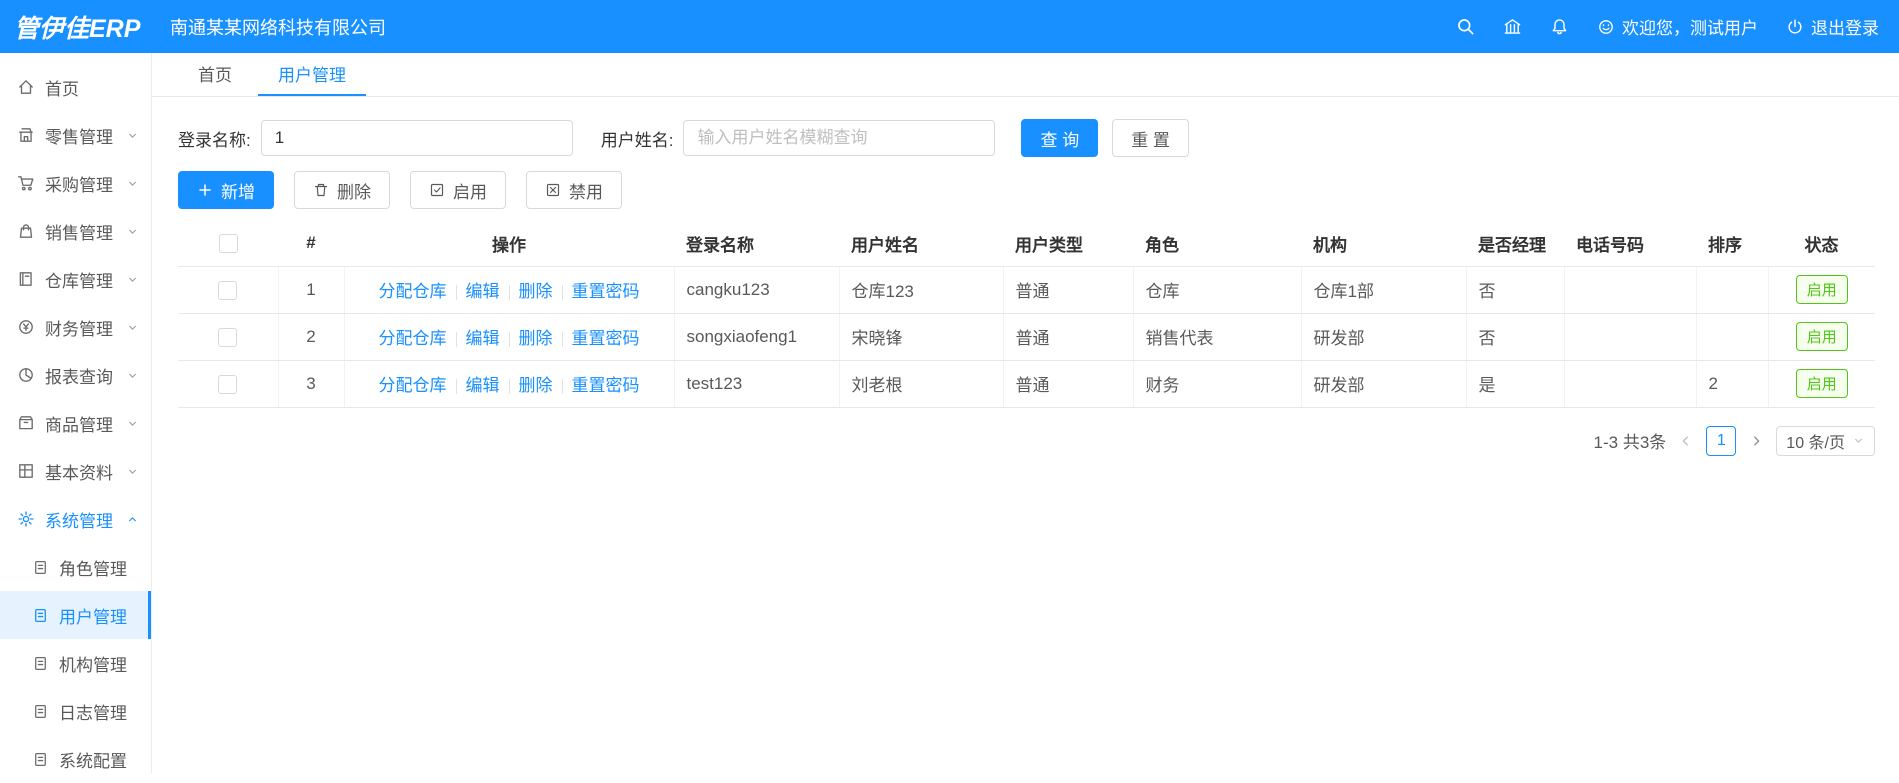  What do you see at coordinates (637, 140) in the screenshot?
I see `user-name-label: 用户姓名:` at bounding box center [637, 140].